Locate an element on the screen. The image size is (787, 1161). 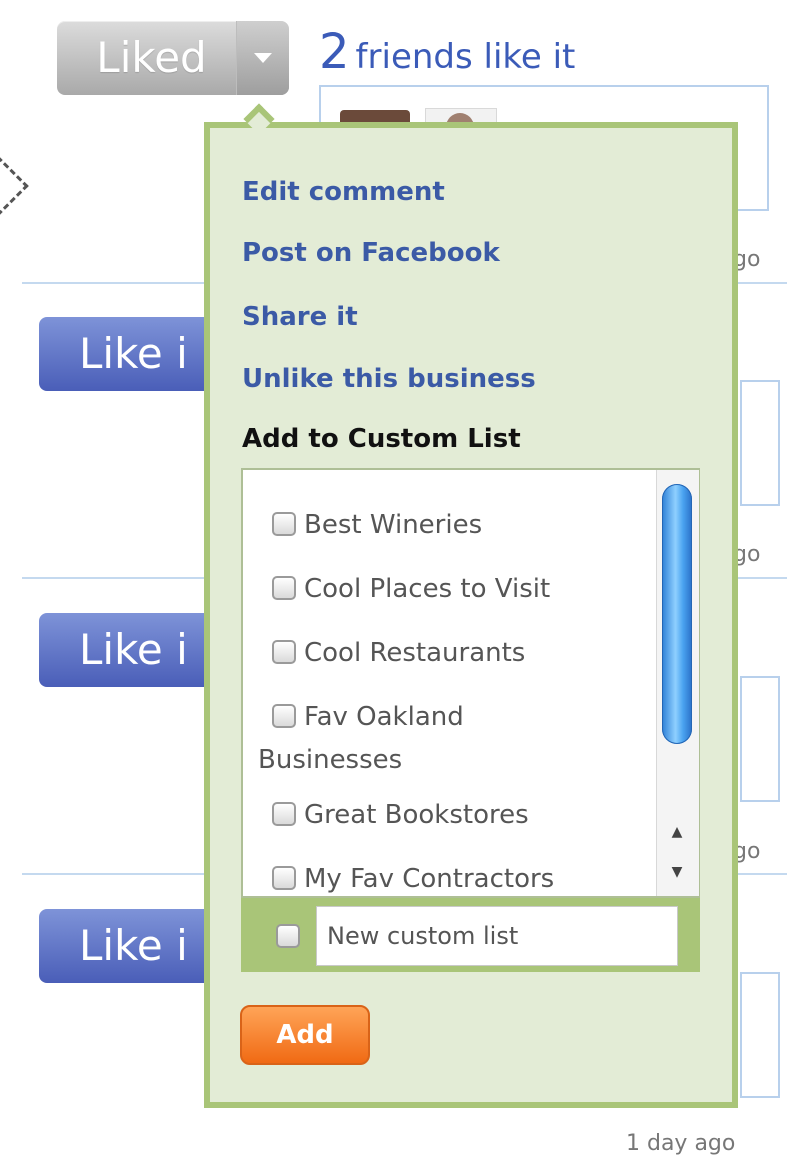
share-it-link: Share it is located at coordinates (300, 317).